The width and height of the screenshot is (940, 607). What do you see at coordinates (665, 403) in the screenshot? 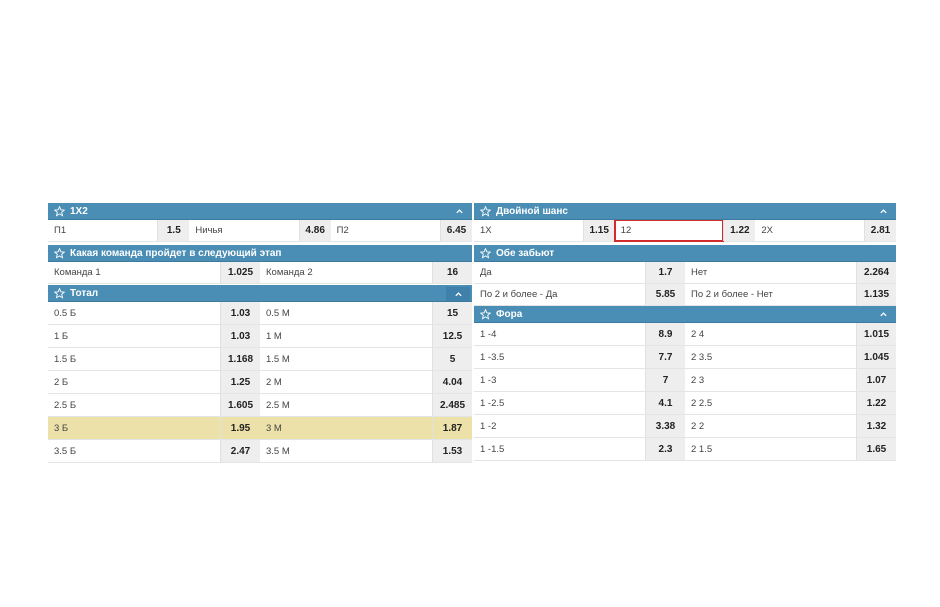
I see `odds-value: 4.1` at bounding box center [665, 403].